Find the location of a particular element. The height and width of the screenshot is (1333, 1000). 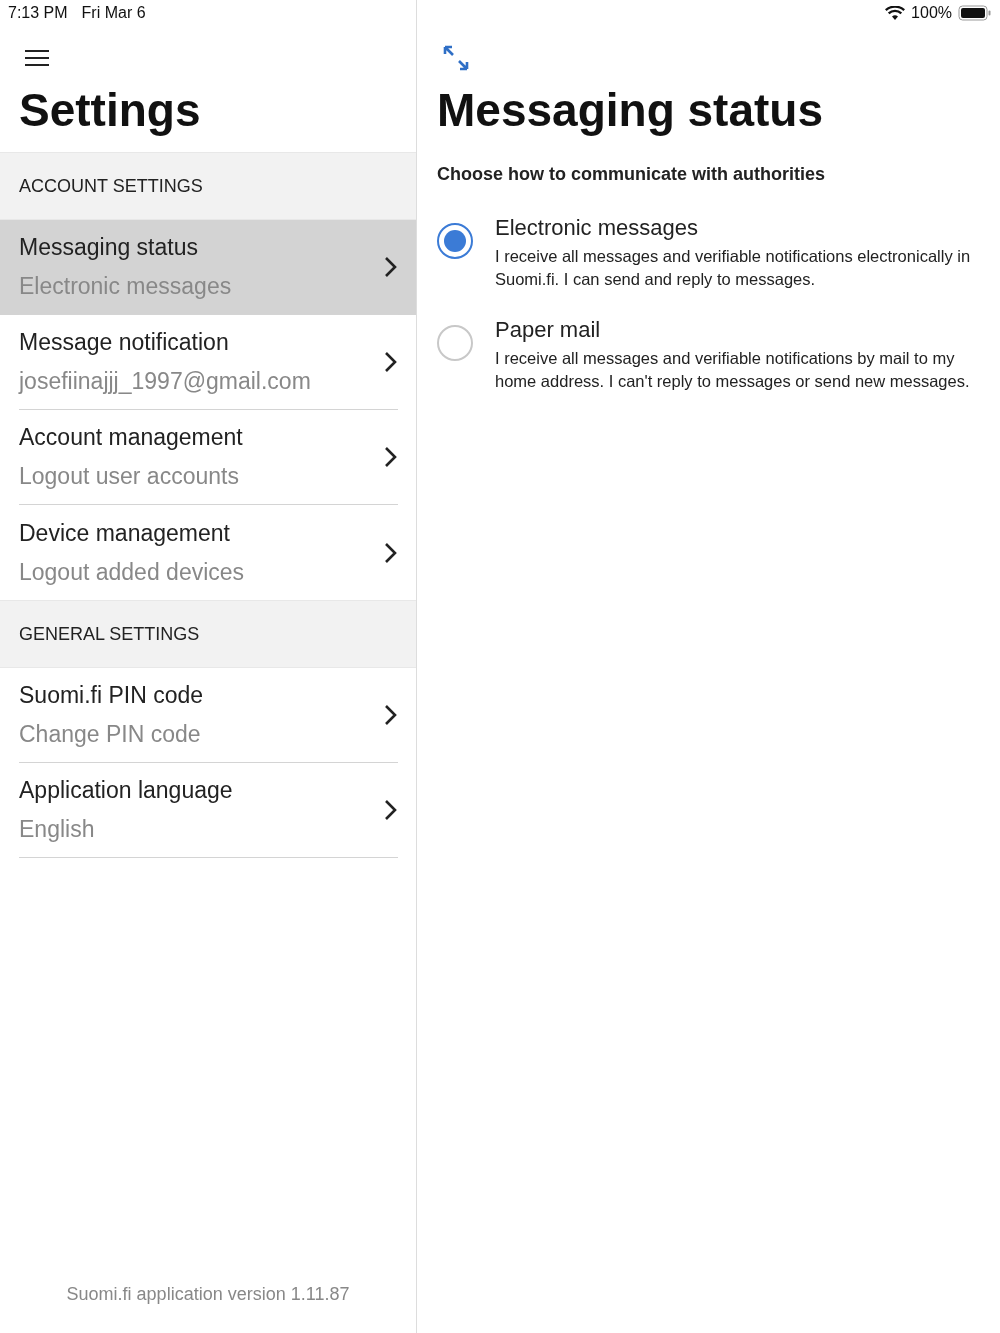

status-time: 7:13 PM is located at coordinates (38, 13).